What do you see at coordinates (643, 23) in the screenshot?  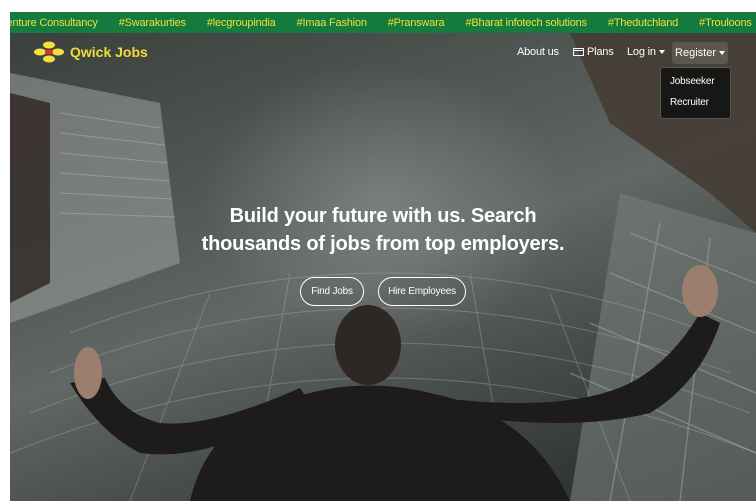 I see `ticker-item: #Thedutchland` at bounding box center [643, 23].